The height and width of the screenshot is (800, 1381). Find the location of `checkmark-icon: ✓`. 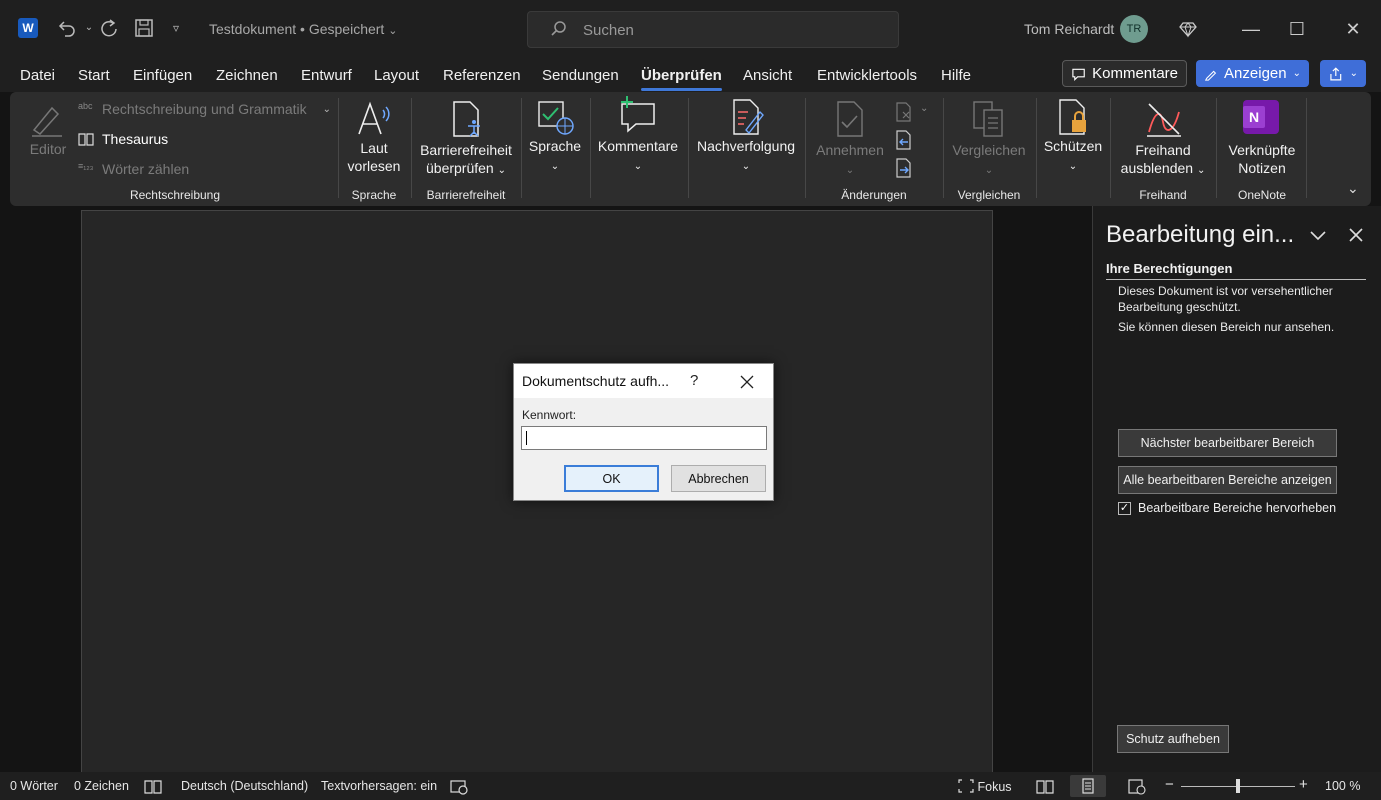

checkmark-icon: ✓ is located at coordinates (1124, 508).